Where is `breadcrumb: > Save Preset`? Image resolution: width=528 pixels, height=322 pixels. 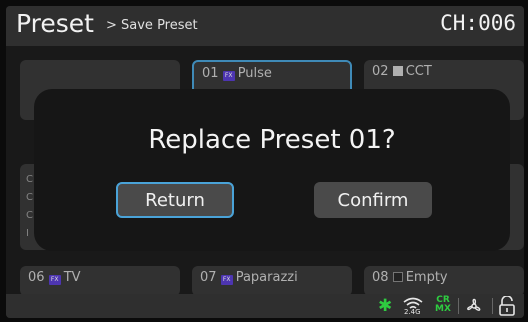
breadcrumb: > Save Preset is located at coordinates (152, 25).